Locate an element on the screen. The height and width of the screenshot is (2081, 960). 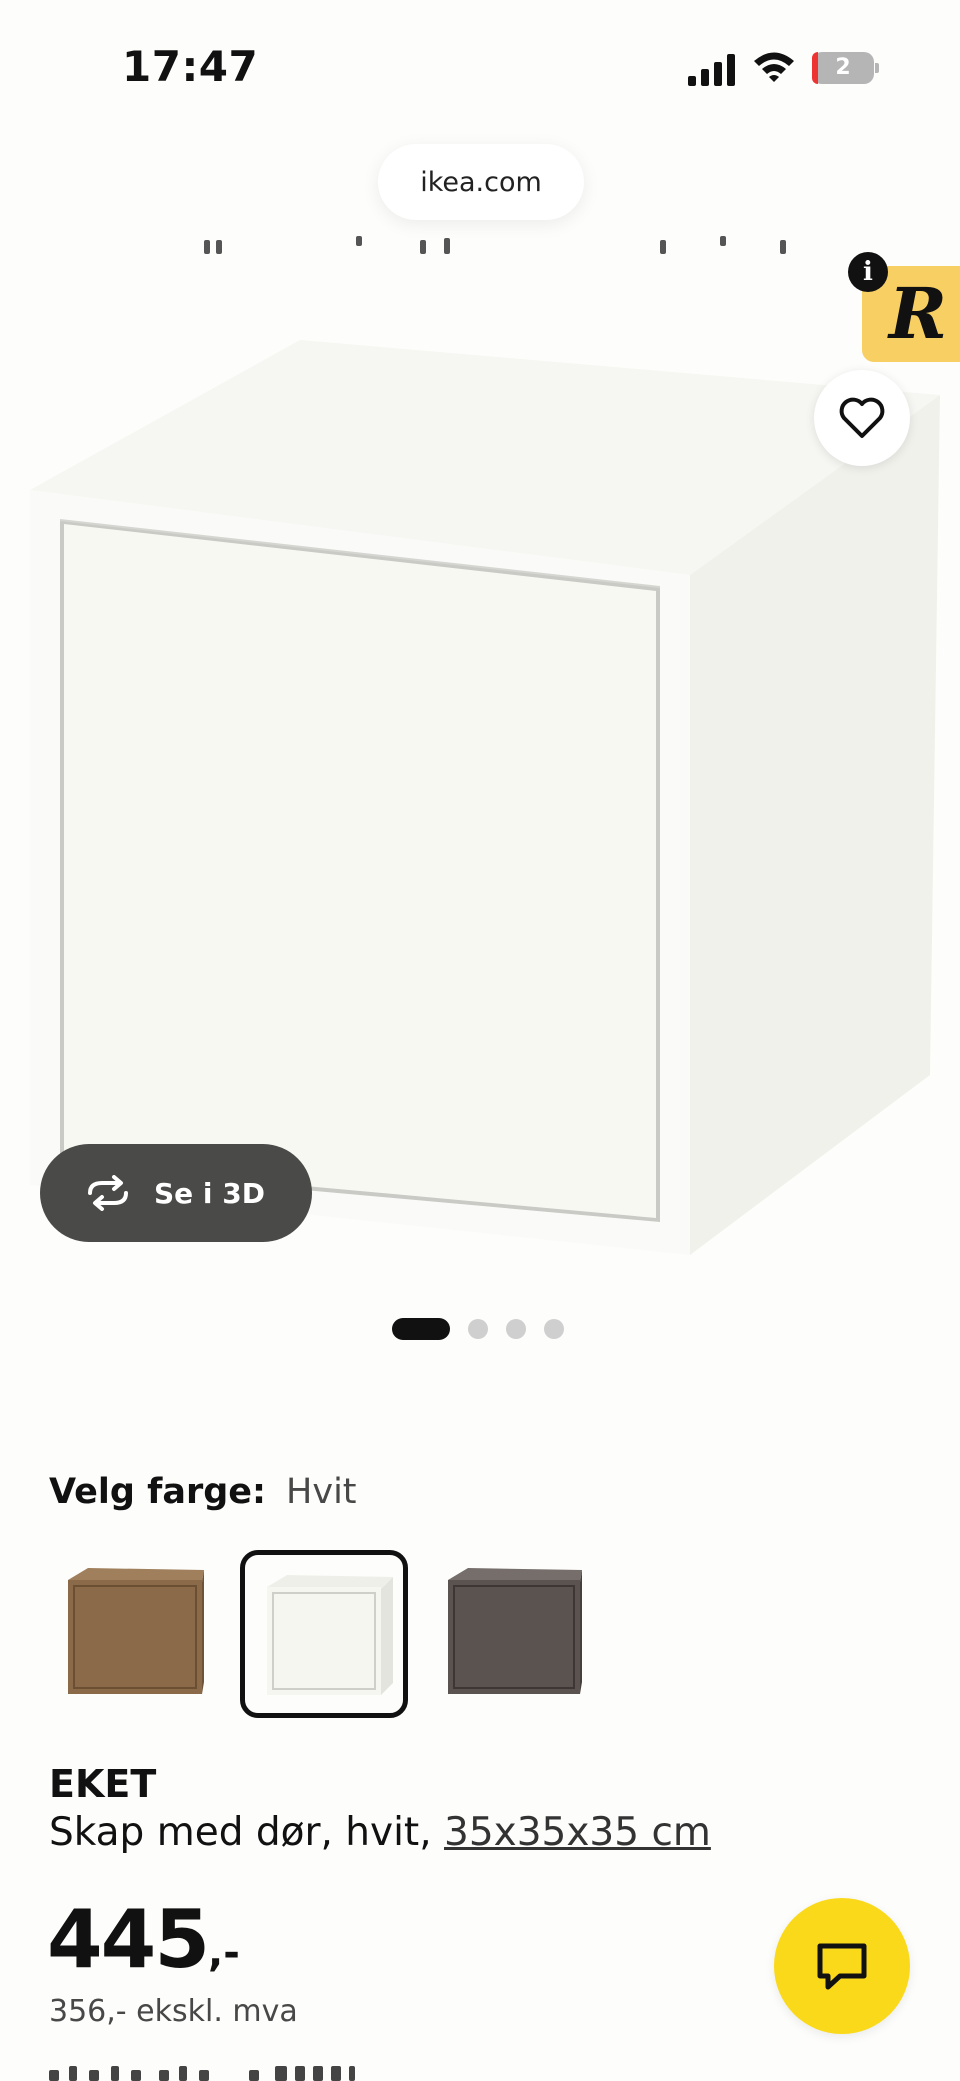
selected-color: Hvit is located at coordinates (321, 1492).